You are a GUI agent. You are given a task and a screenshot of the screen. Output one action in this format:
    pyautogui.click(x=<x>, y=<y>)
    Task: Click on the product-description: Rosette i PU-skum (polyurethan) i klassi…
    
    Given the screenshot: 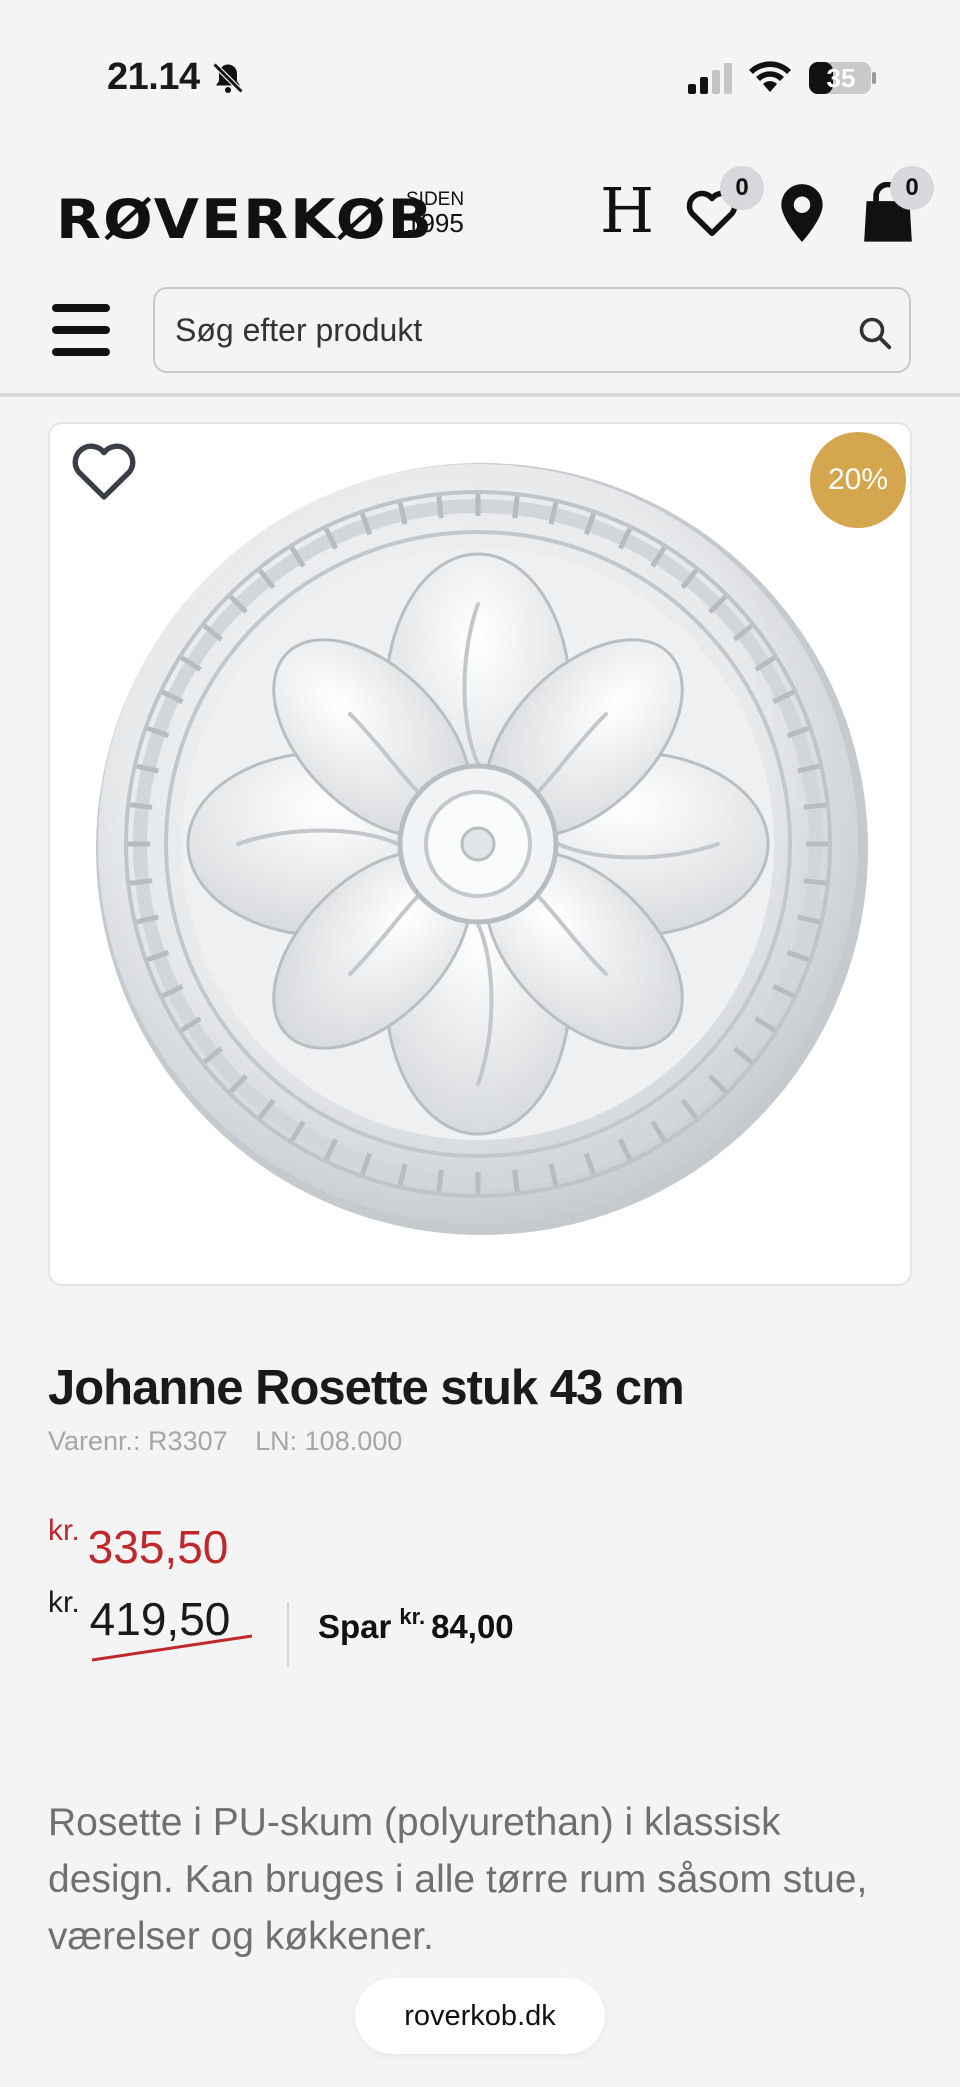 What is the action you would take?
    pyautogui.click(x=458, y=1879)
    